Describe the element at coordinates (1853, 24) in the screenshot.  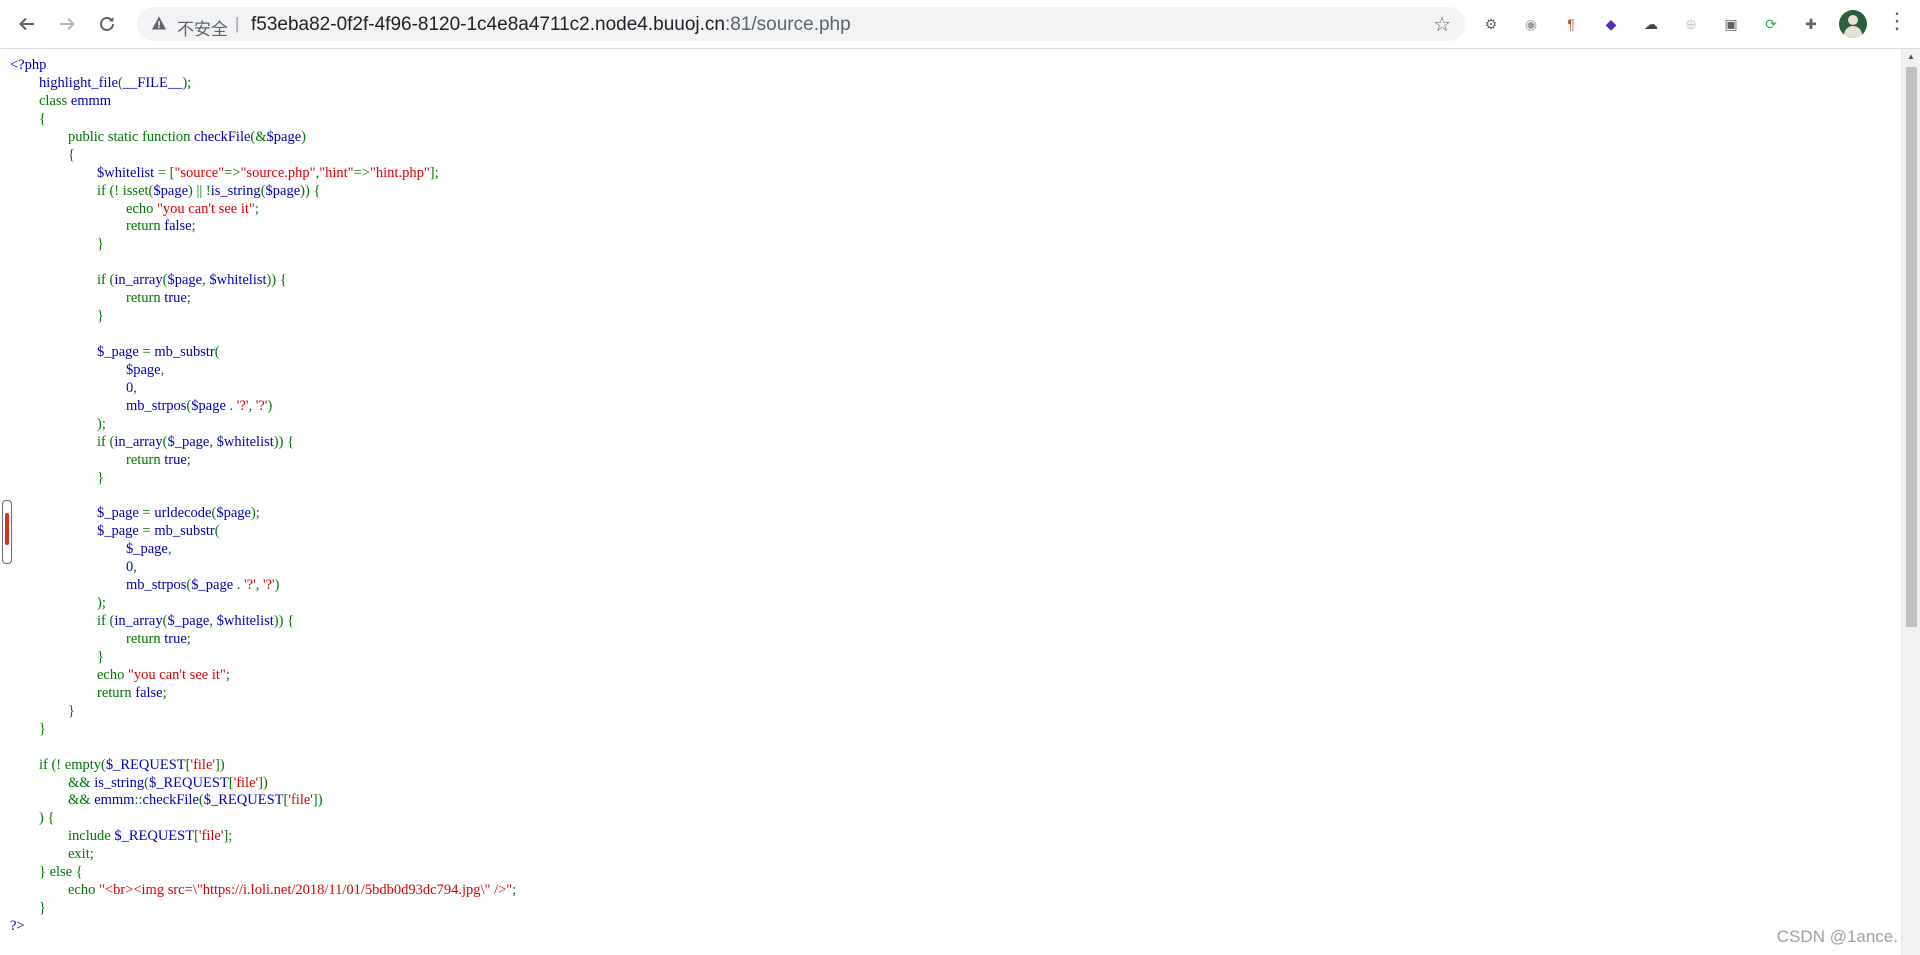
I see `avatar` at that location.